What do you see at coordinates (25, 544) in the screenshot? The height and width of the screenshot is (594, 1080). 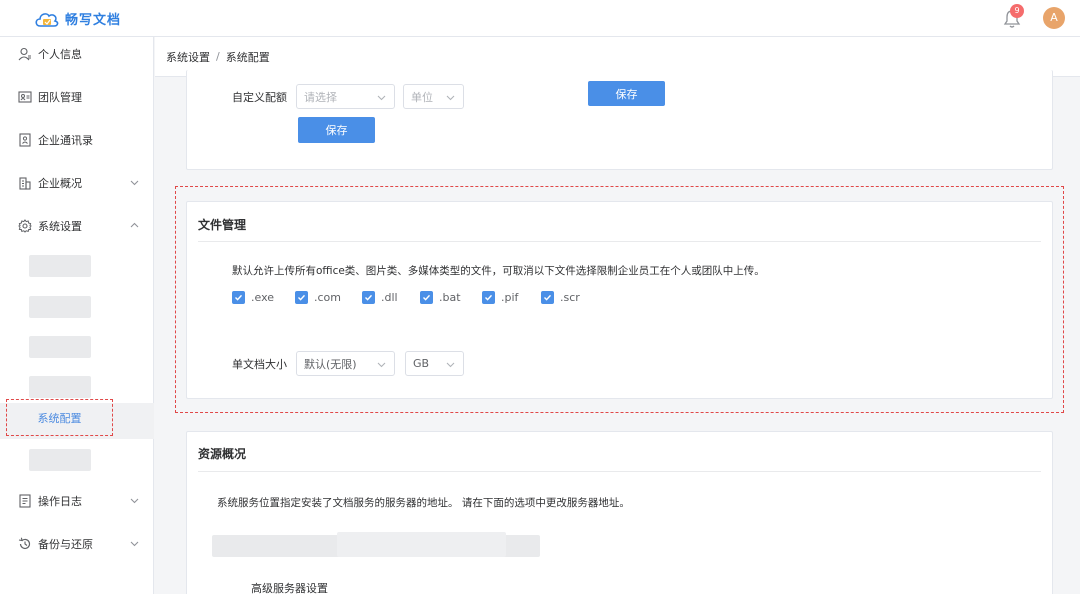 I see `restore-icon` at bounding box center [25, 544].